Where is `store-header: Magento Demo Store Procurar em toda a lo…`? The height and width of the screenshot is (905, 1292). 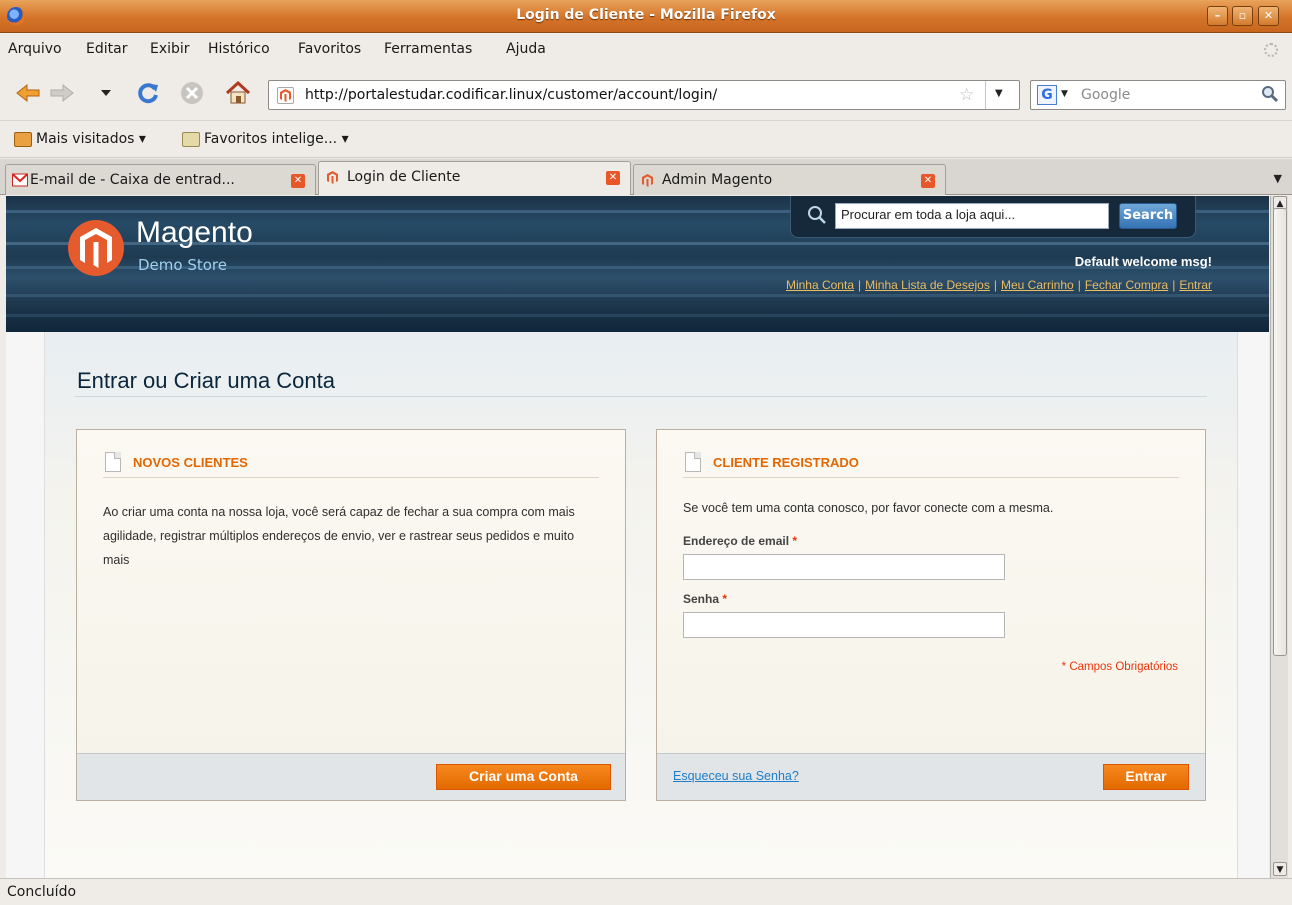 store-header: Magento Demo Store Procurar em toda a lo… is located at coordinates (637, 264).